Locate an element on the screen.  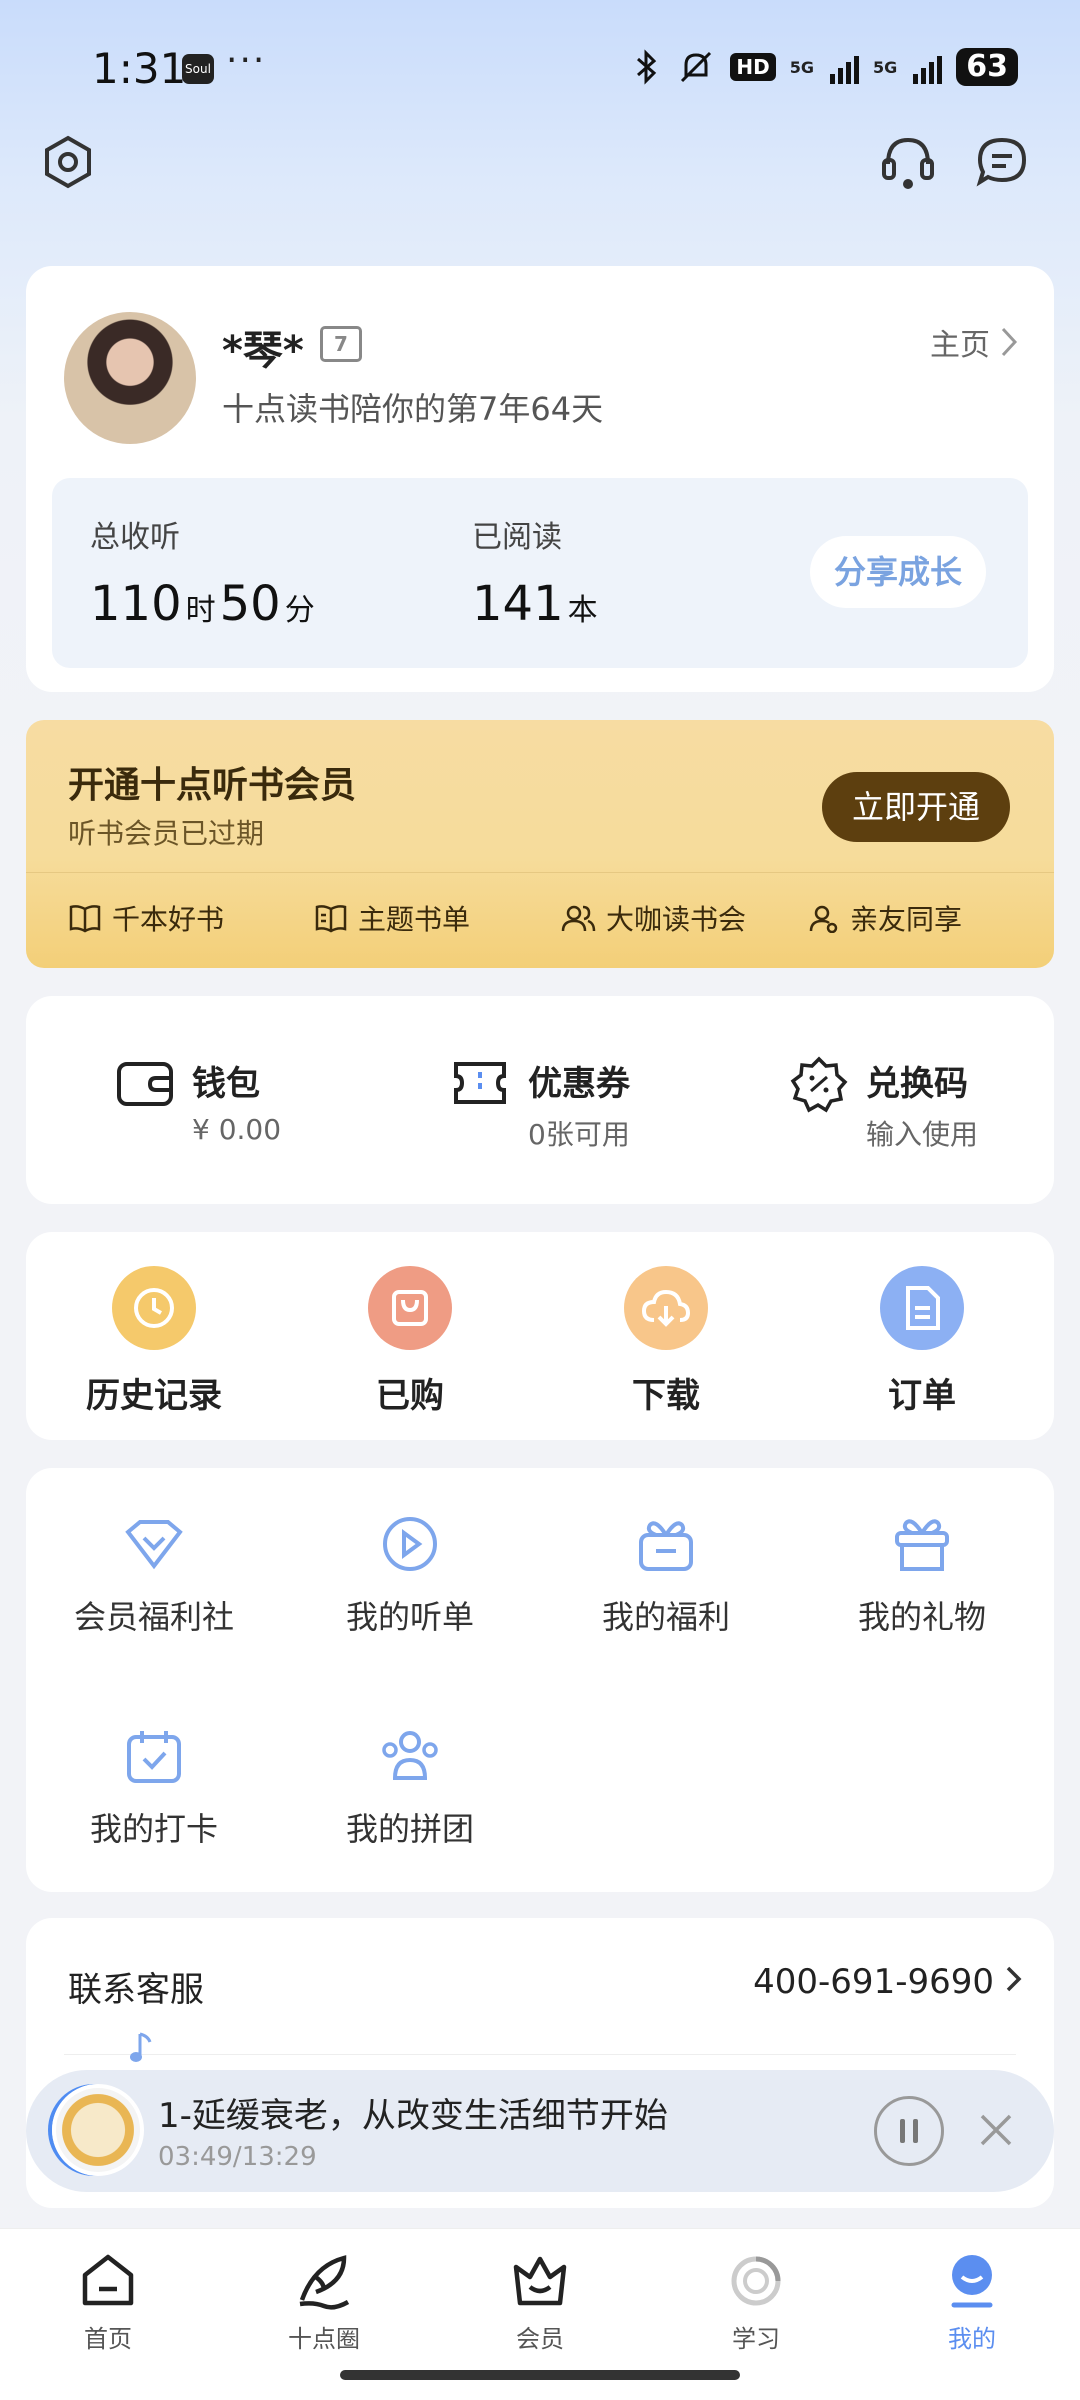
read-label: 已阅读 is located at coordinates (517, 537).